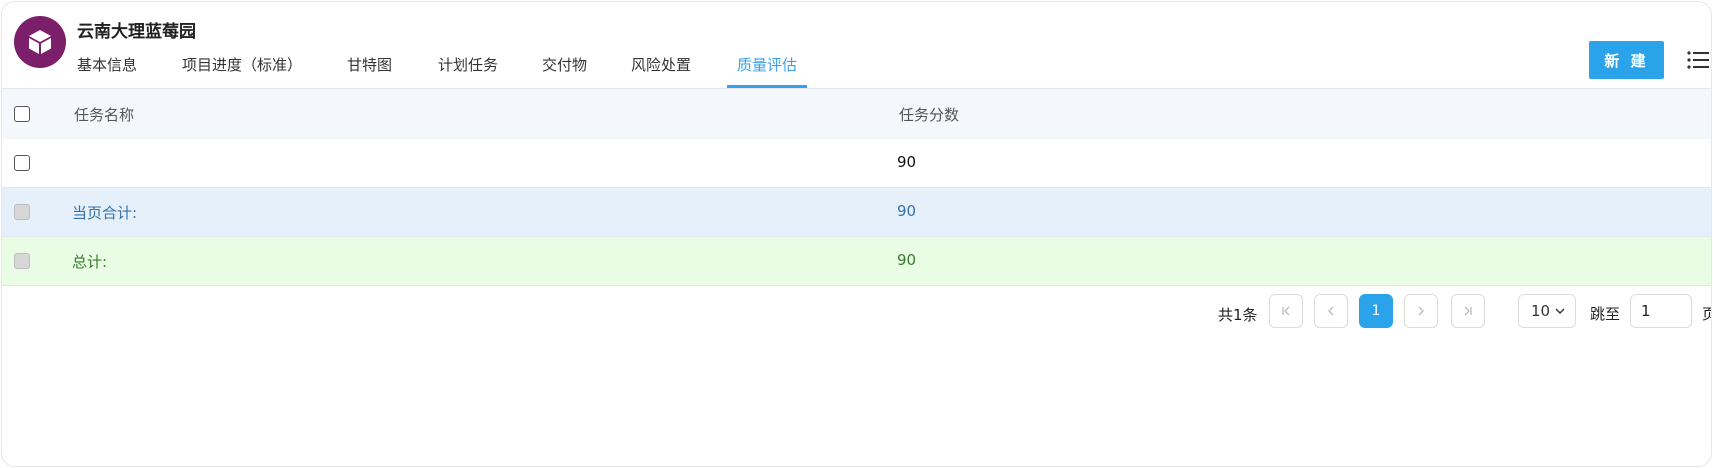  I want to click on select-all-checkbox, so click(22, 114).